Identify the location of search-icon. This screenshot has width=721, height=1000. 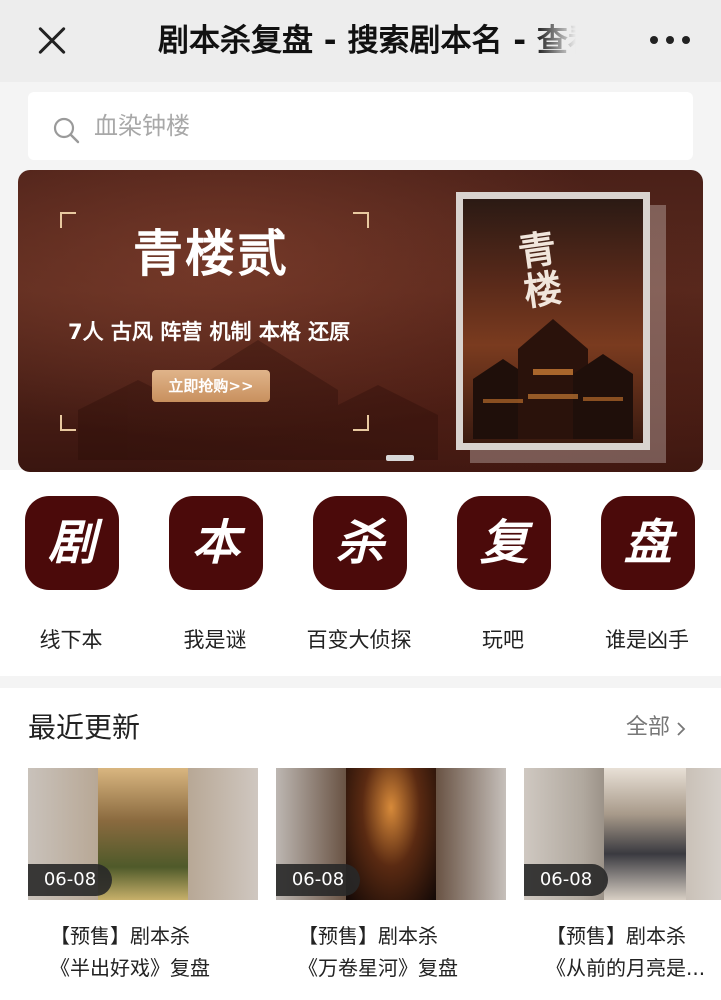
(66, 130).